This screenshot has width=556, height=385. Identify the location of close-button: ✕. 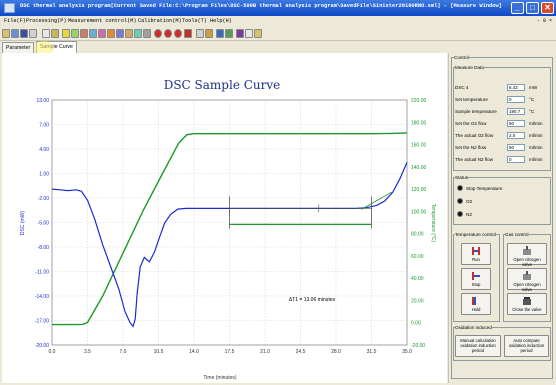
(547, 8).